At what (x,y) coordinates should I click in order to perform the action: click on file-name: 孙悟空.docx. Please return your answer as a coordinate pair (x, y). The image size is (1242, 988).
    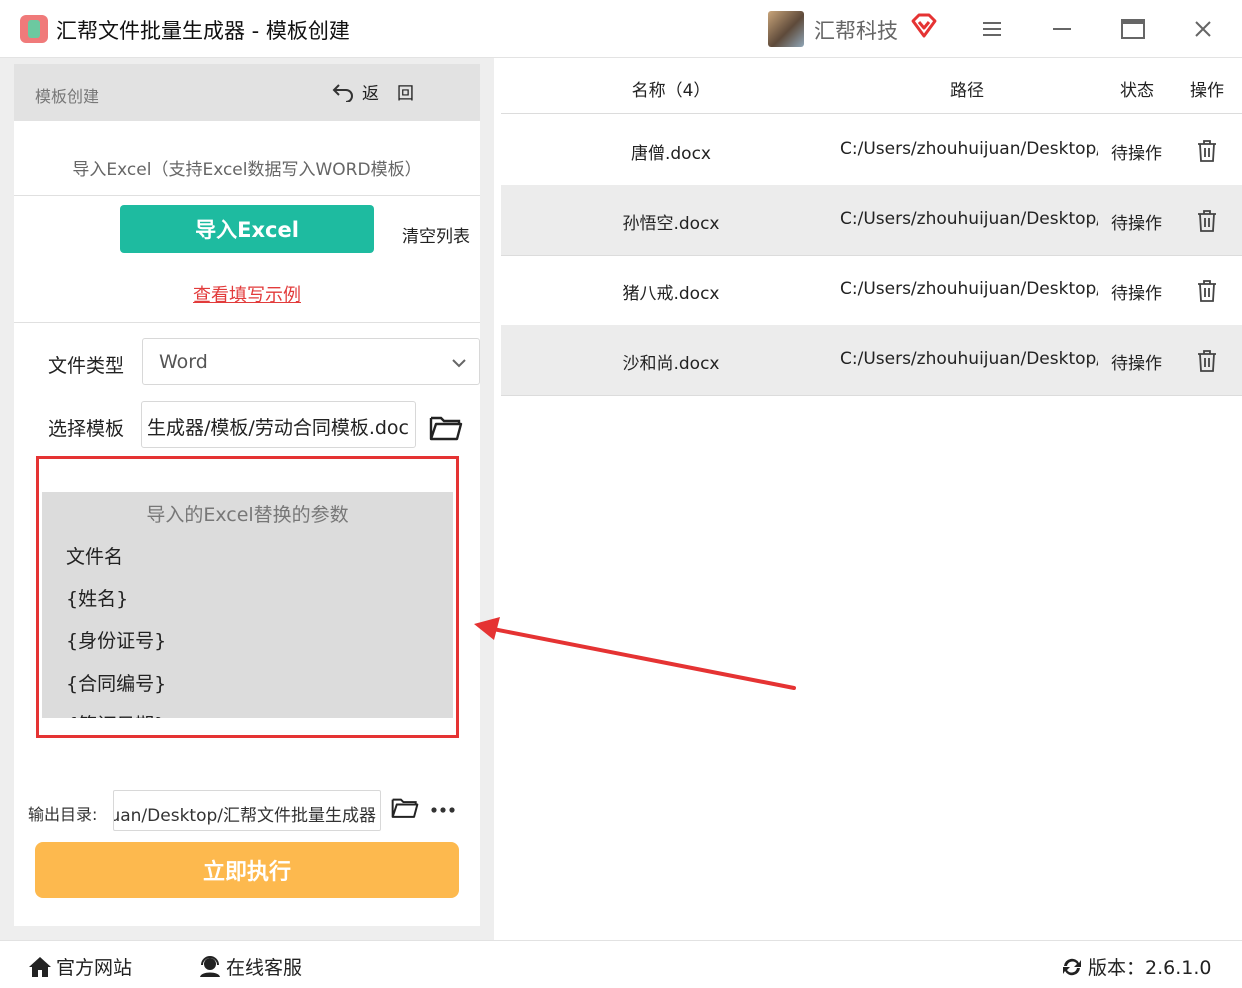
    Looking at the image, I should click on (671, 224).